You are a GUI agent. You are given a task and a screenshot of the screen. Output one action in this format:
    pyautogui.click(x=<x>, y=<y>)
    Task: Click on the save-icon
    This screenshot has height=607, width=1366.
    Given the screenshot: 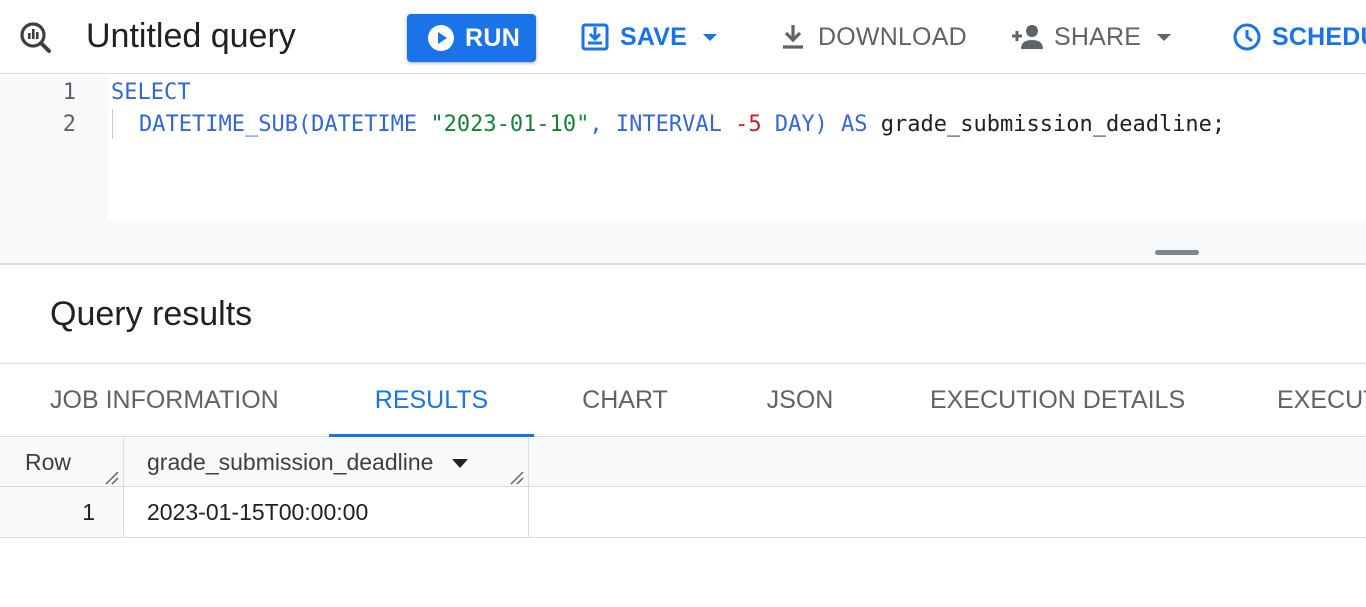 What is the action you would take?
    pyautogui.click(x=595, y=37)
    